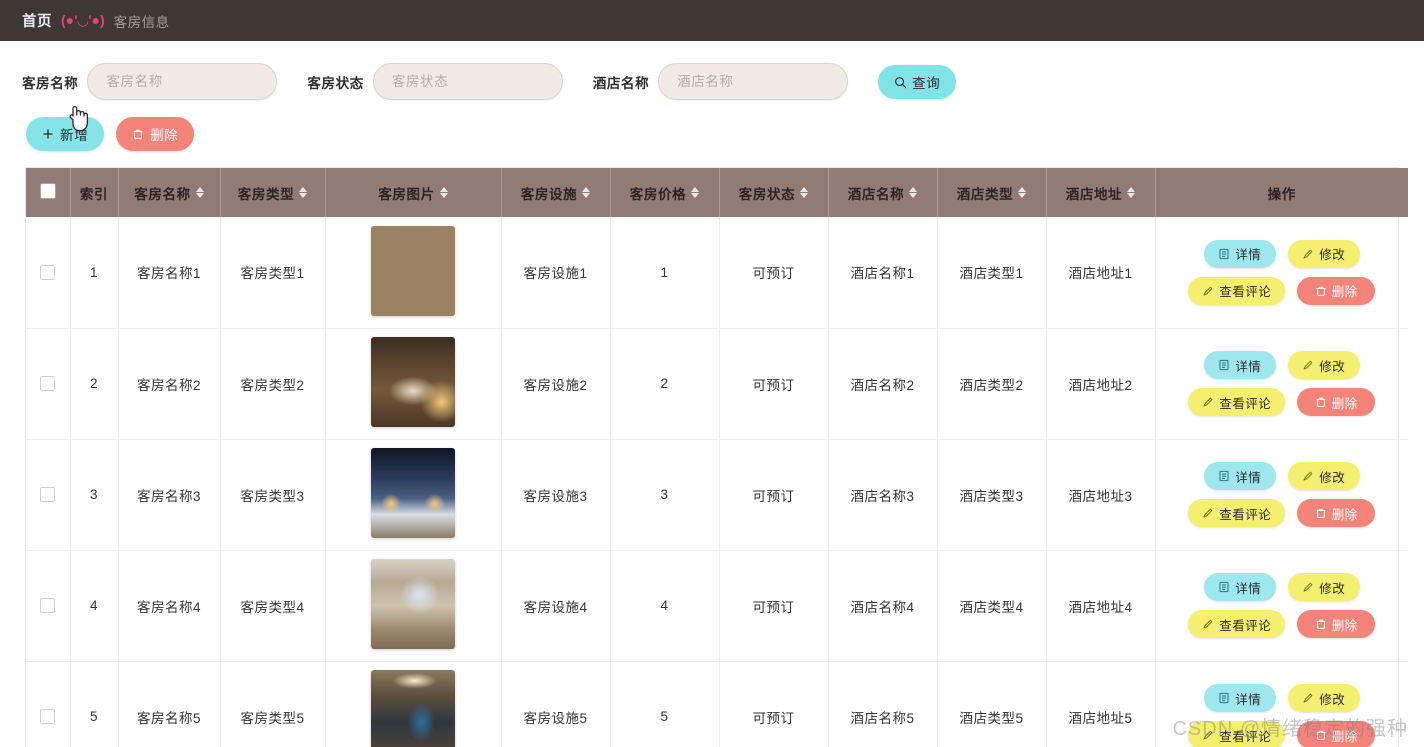  I want to click on row-actions: 详情 修改查看评论 删除, so click(1282, 272).